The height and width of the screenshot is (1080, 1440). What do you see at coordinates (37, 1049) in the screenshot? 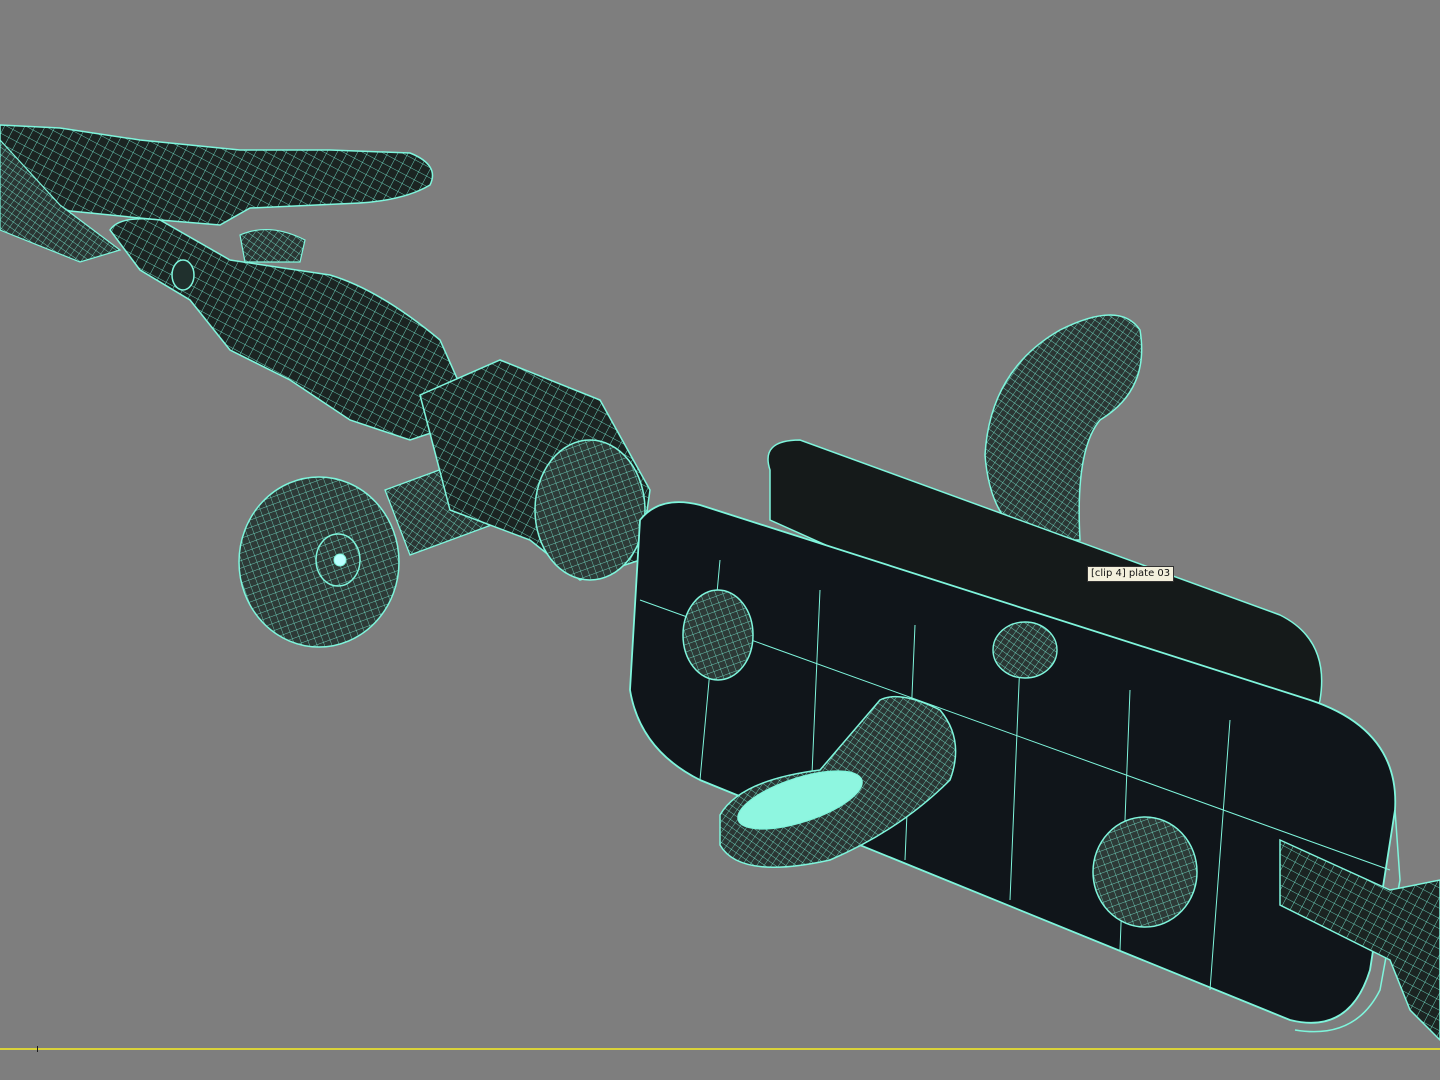
I see `timeline-playhead` at bounding box center [37, 1049].